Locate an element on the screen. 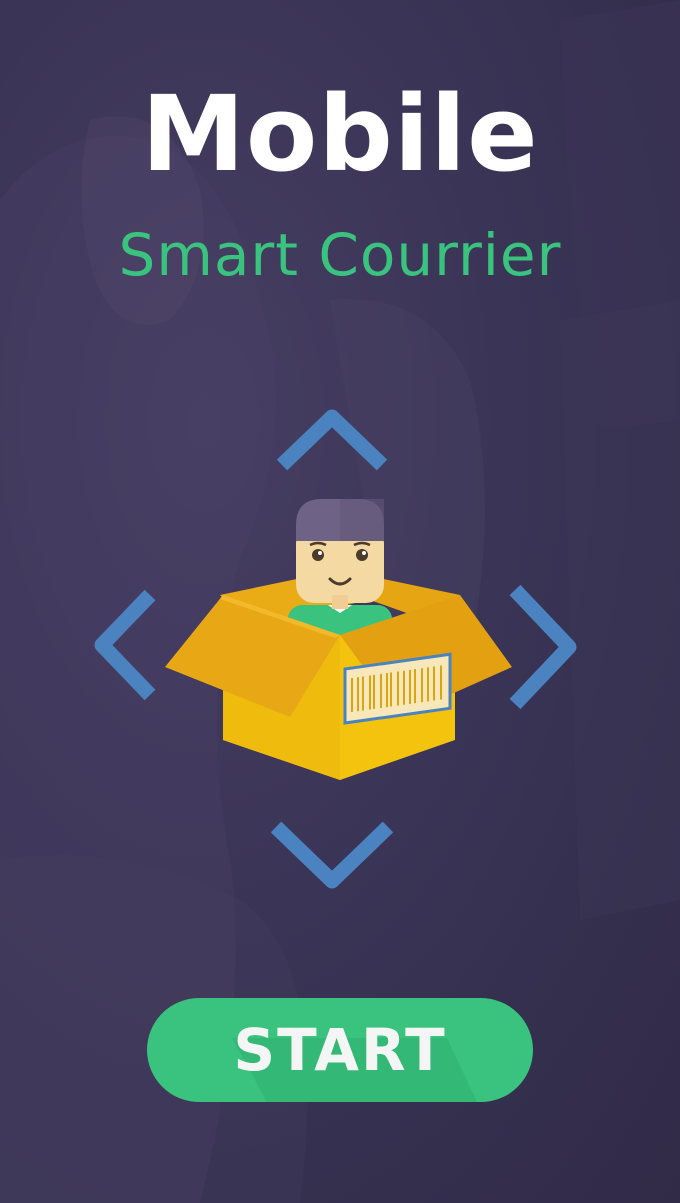 The height and width of the screenshot is (1203, 680). chevron-down-icon is located at coordinates (332, 855).